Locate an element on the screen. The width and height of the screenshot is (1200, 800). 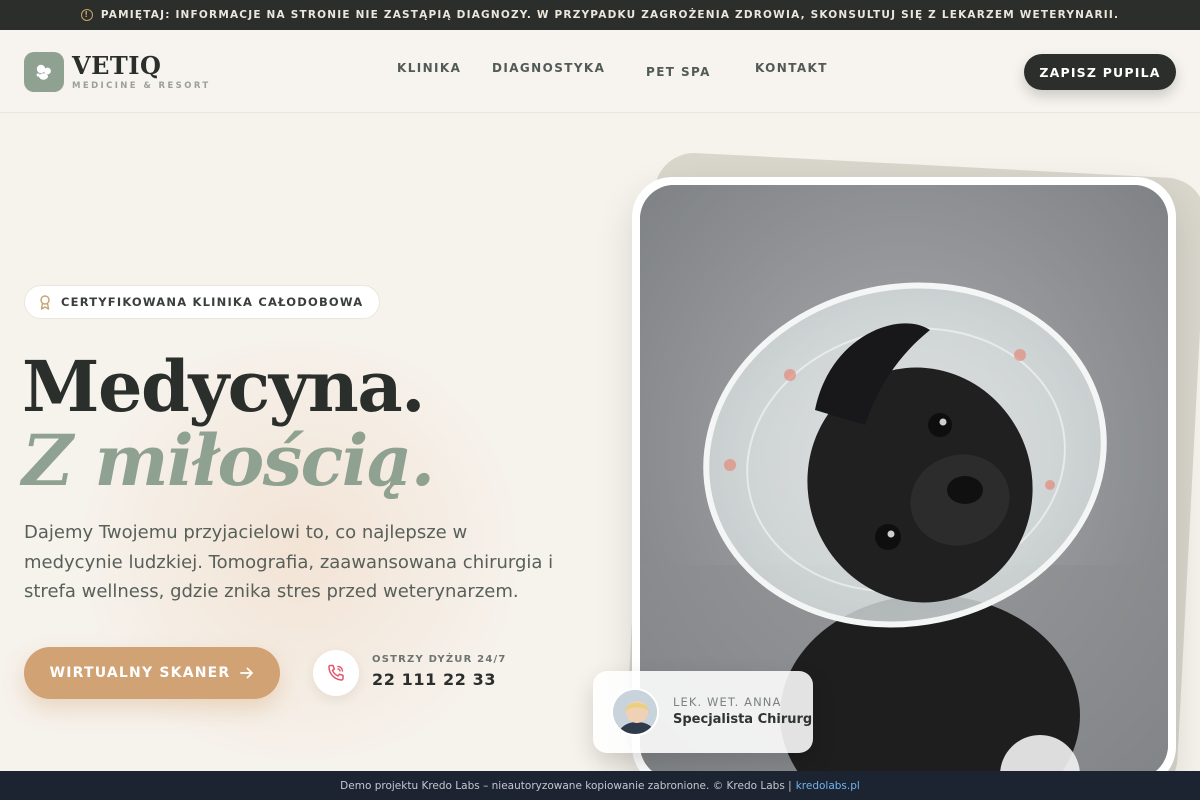
info-icon: ! is located at coordinates (86, 15).